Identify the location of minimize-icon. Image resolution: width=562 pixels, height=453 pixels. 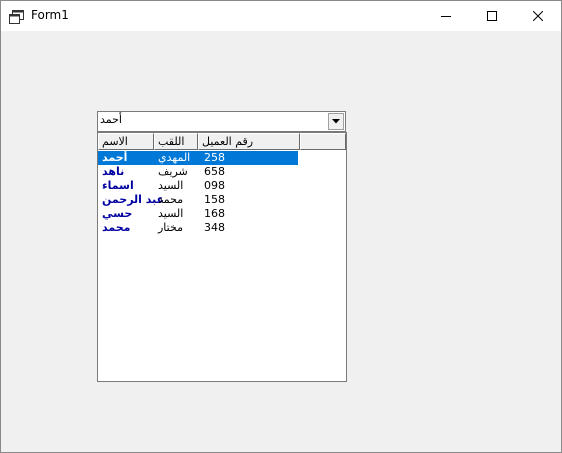
(446, 16).